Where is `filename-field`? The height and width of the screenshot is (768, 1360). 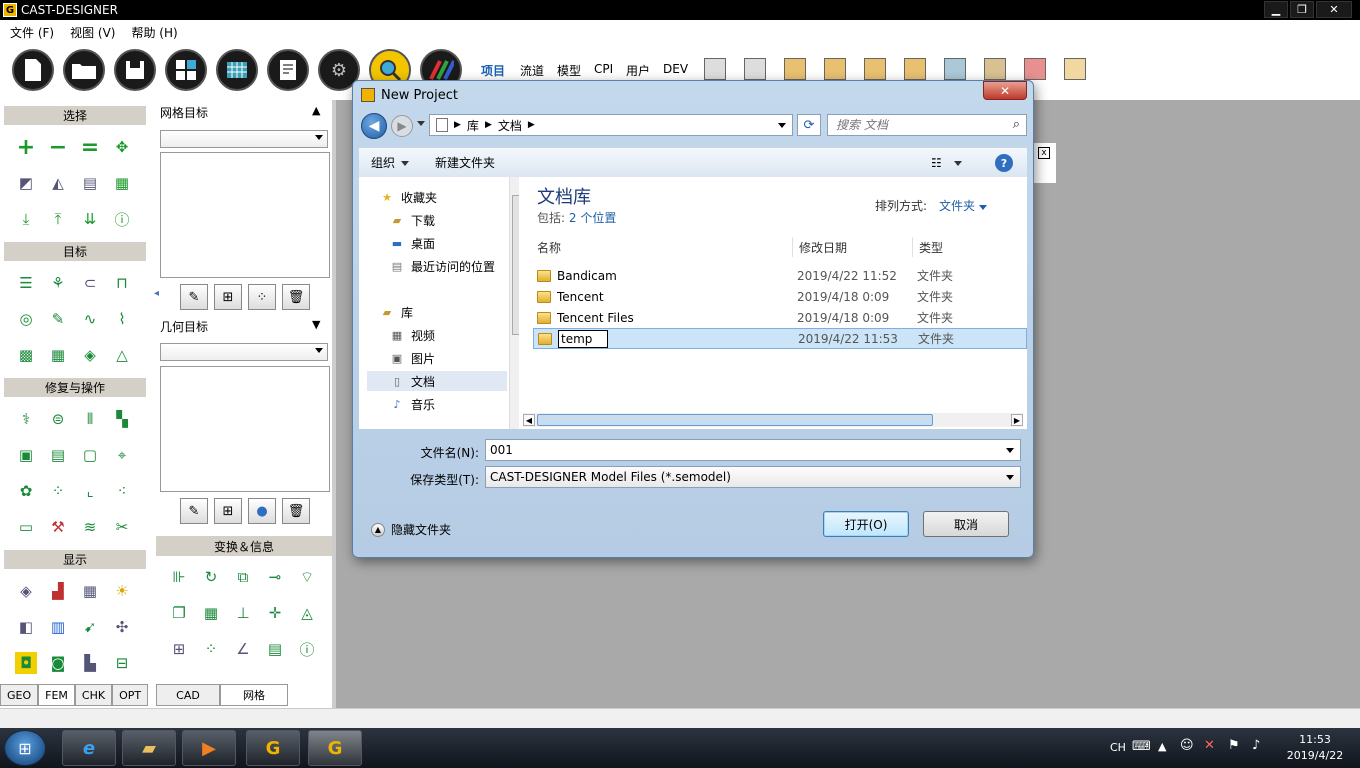
filename-field is located at coordinates (753, 450).